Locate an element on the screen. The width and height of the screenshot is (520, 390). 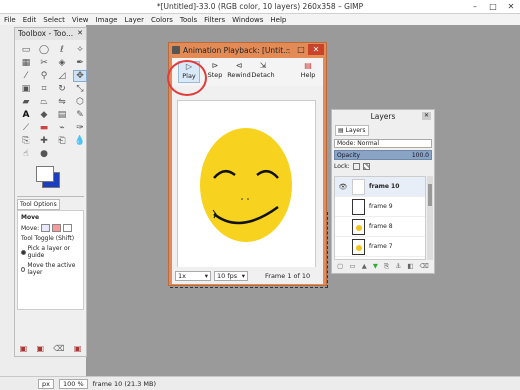
menu-filters: Filters is located at coordinates (214, 20).